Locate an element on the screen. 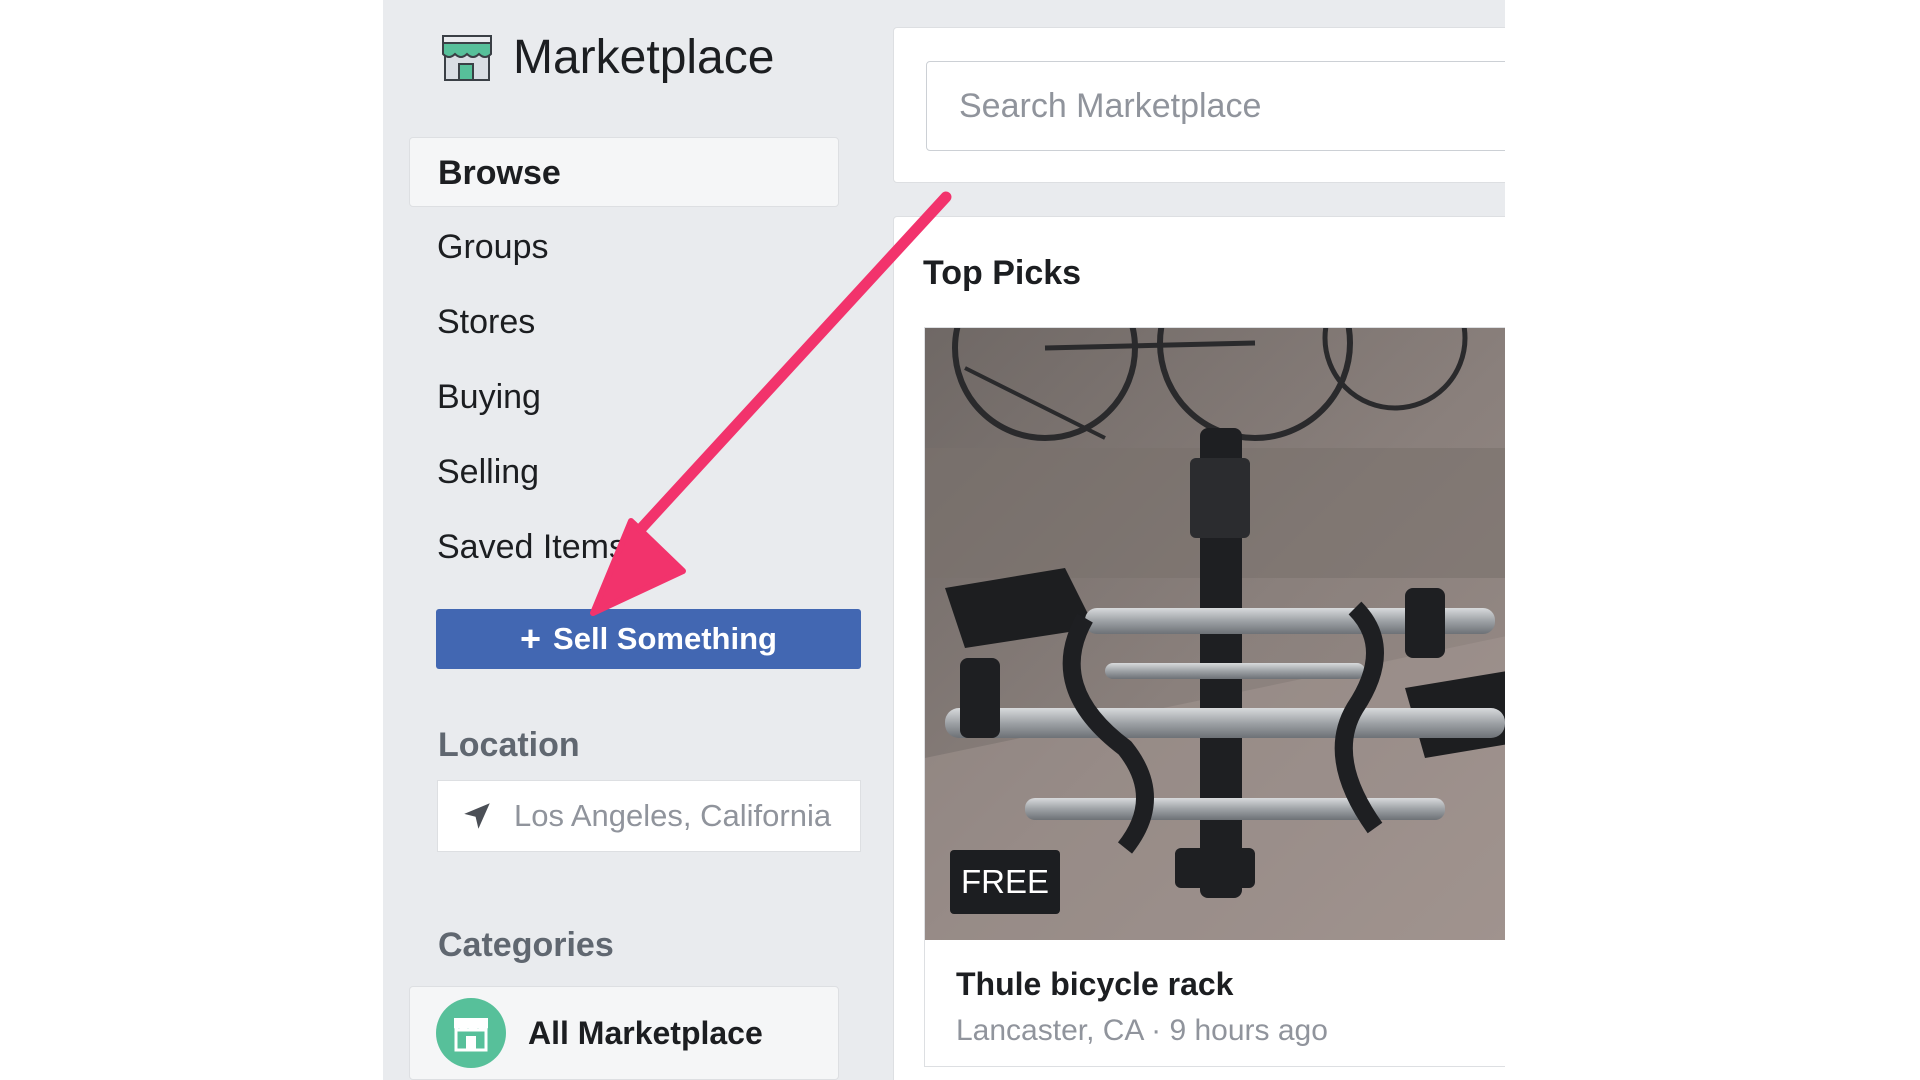  sidebar-item-stores: Stores is located at coordinates (624, 322).